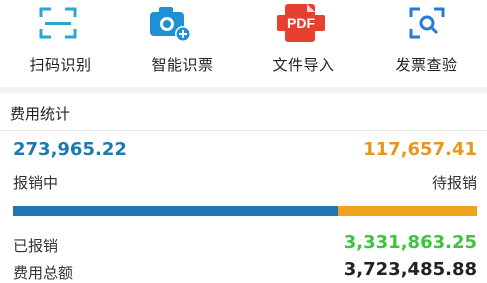 Image resolution: width=487 pixels, height=283 pixels. Describe the element at coordinates (426, 43) in the screenshot. I see `invoice-verify-button: 发票查验` at that location.